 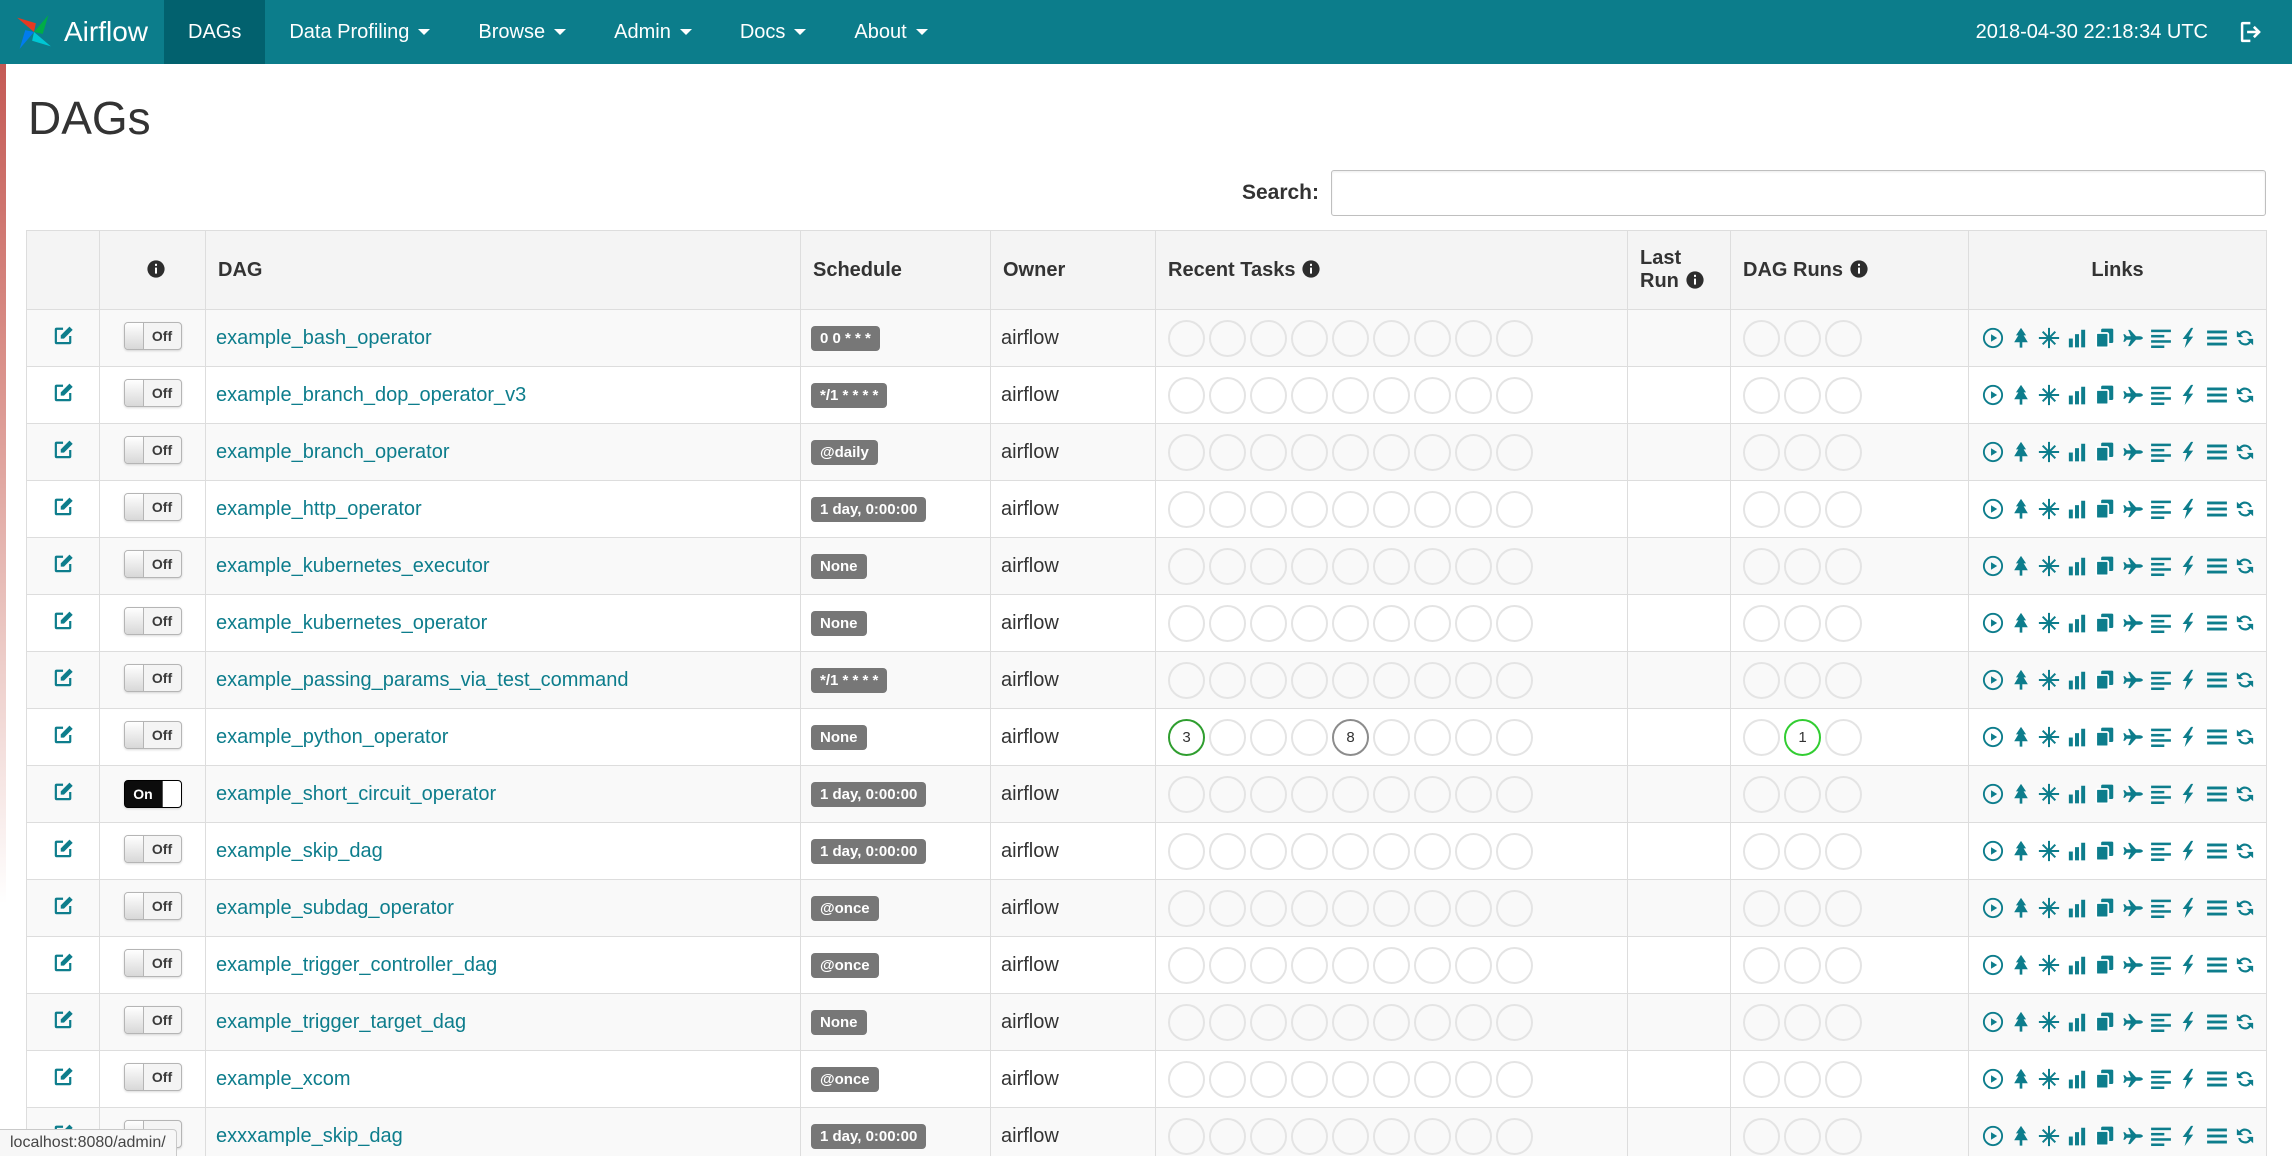 I want to click on header-recent-tasks: Recent Tasks, so click(x=1391, y=270).